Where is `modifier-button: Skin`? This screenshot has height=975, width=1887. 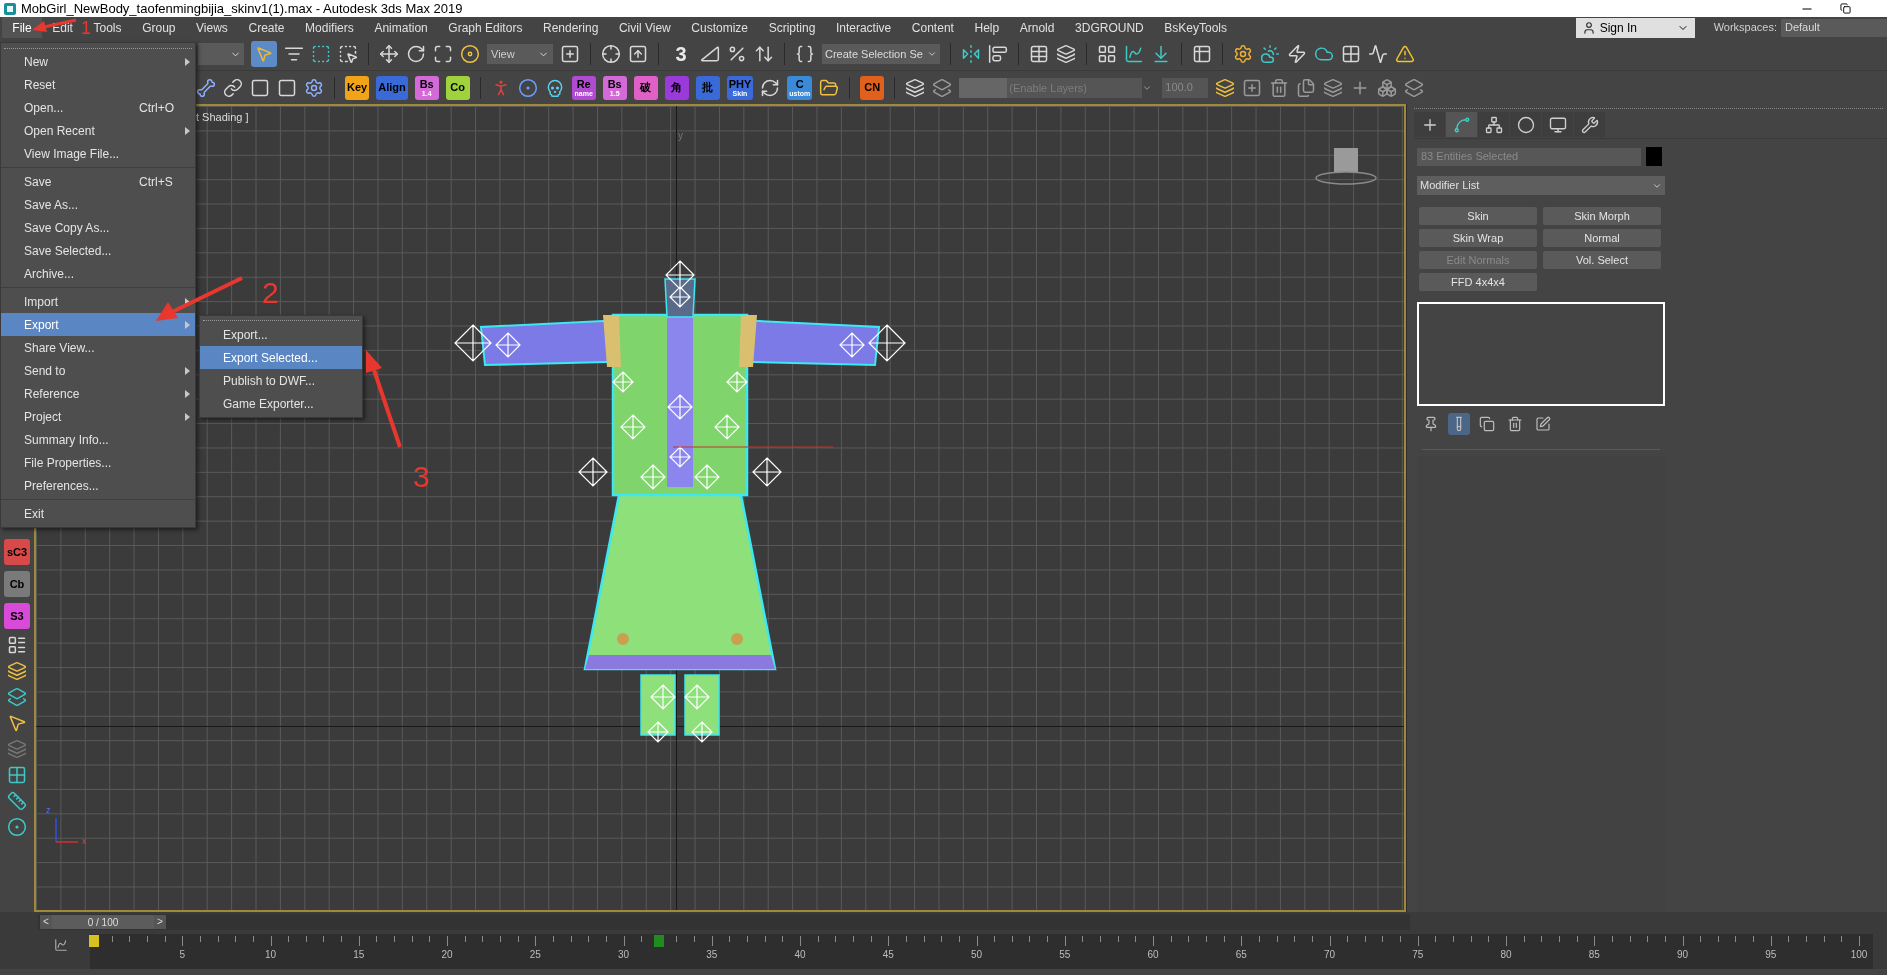
modifier-button: Skin is located at coordinates (1478, 216).